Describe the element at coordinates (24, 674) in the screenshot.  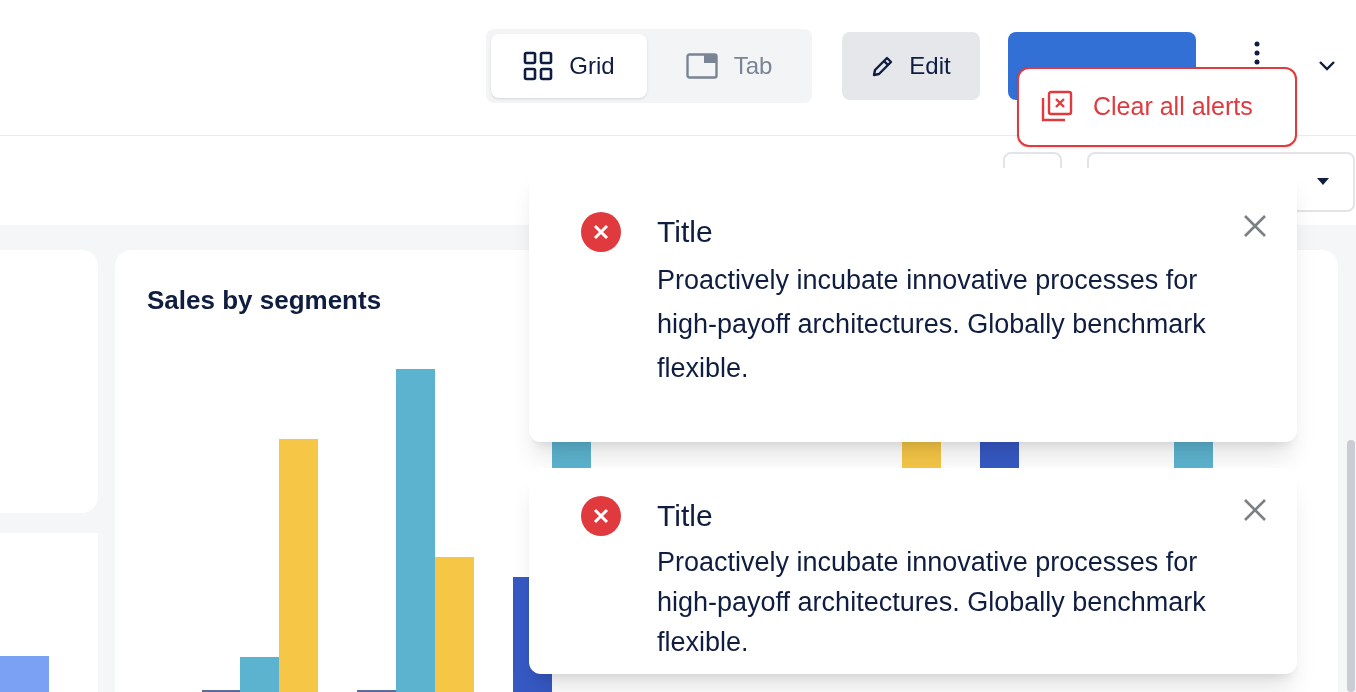
I see `bar-drawing` at that location.